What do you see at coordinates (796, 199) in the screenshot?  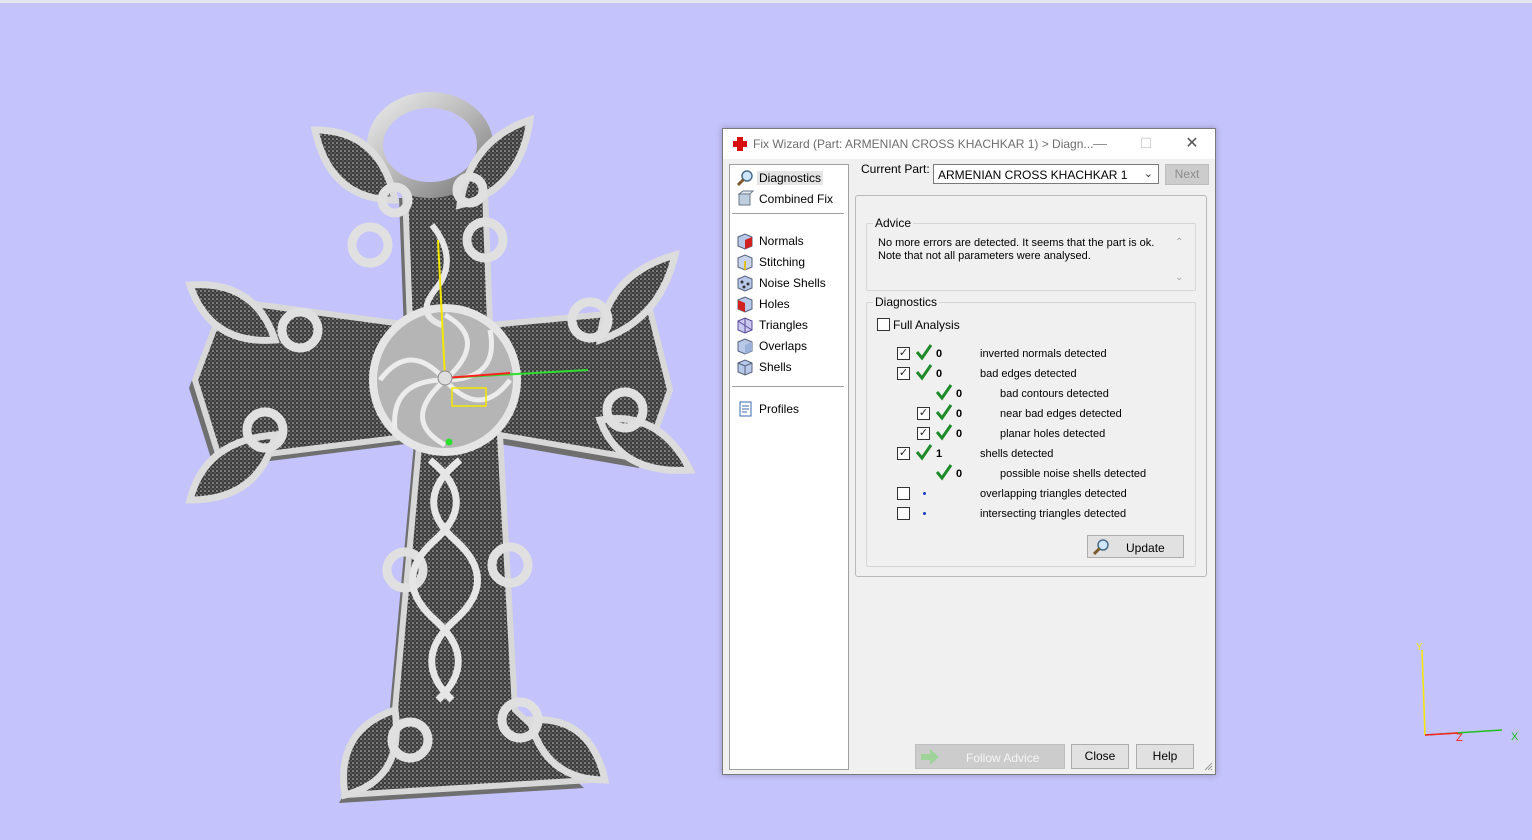 I see `nav-label: Combined Fix` at bounding box center [796, 199].